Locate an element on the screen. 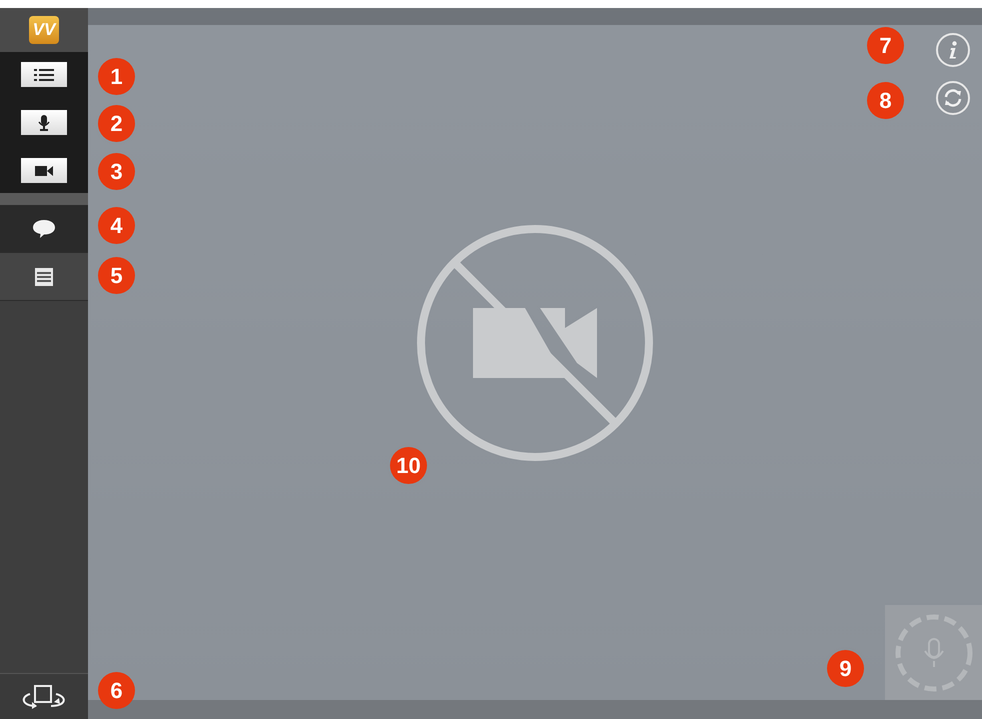 This screenshot has width=982, height=719. list-button is located at coordinates (44, 74).